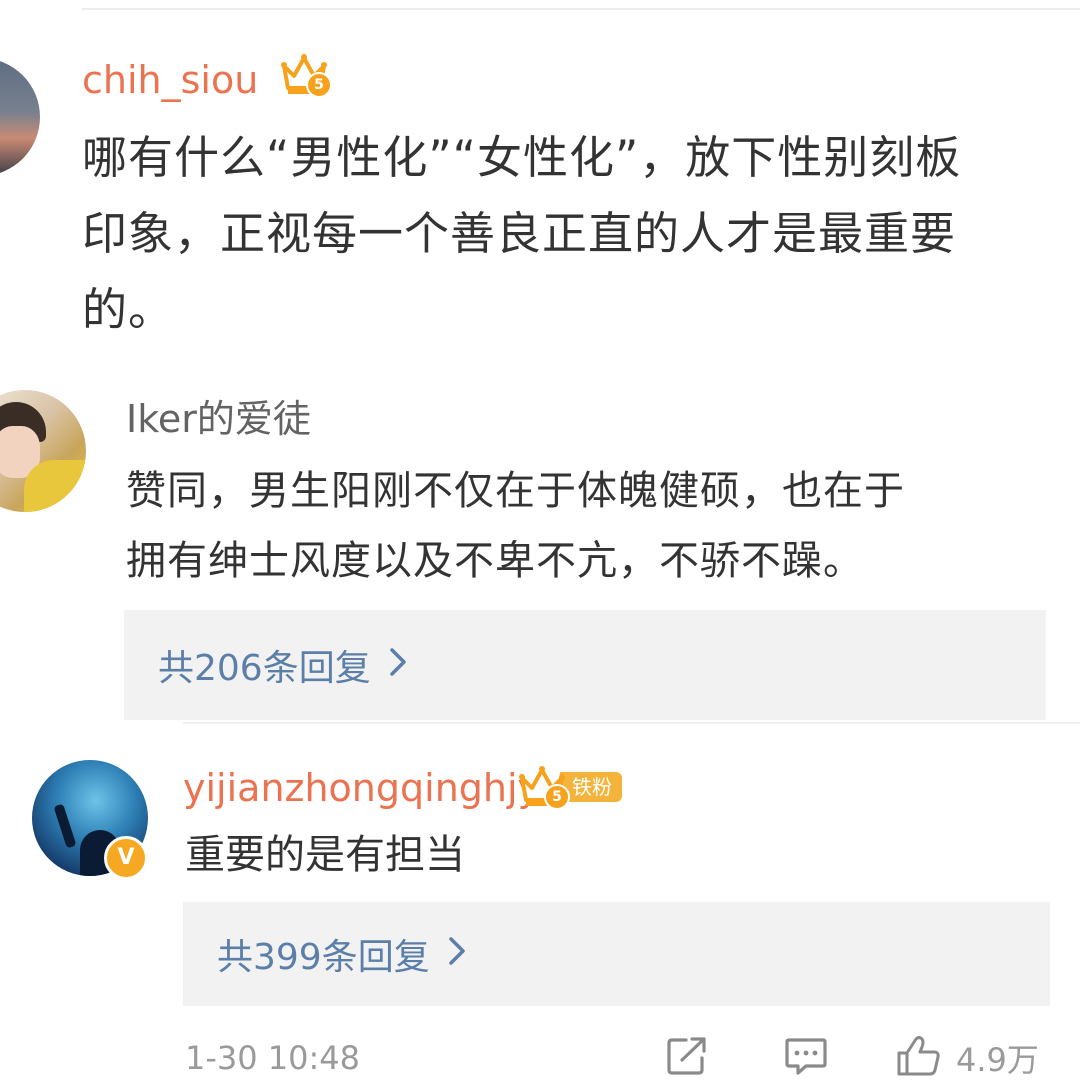 The height and width of the screenshot is (1080, 1080). What do you see at coordinates (126, 858) in the screenshot?
I see `verified-badge: V` at bounding box center [126, 858].